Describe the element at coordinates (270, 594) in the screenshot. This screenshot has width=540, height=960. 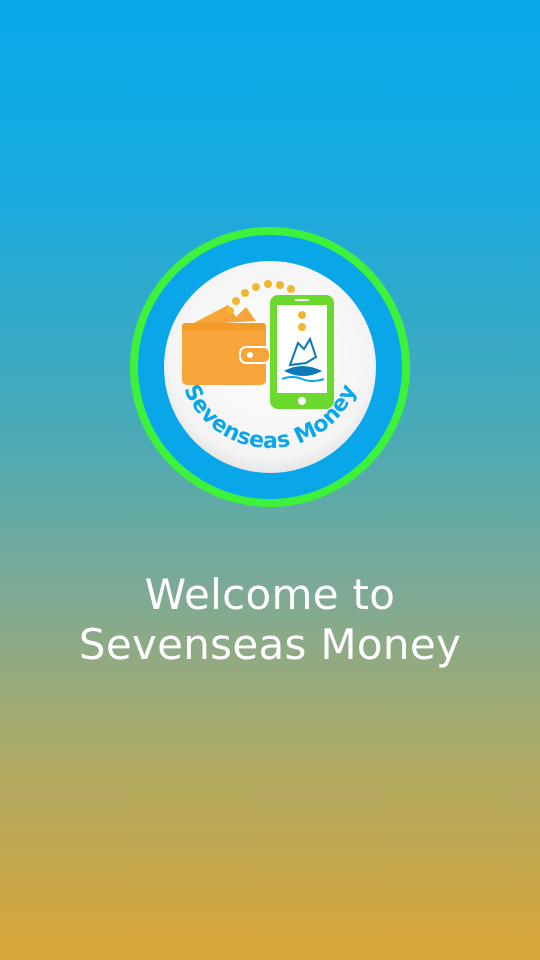
I see `welcome-line-1: Welcome to` at that location.